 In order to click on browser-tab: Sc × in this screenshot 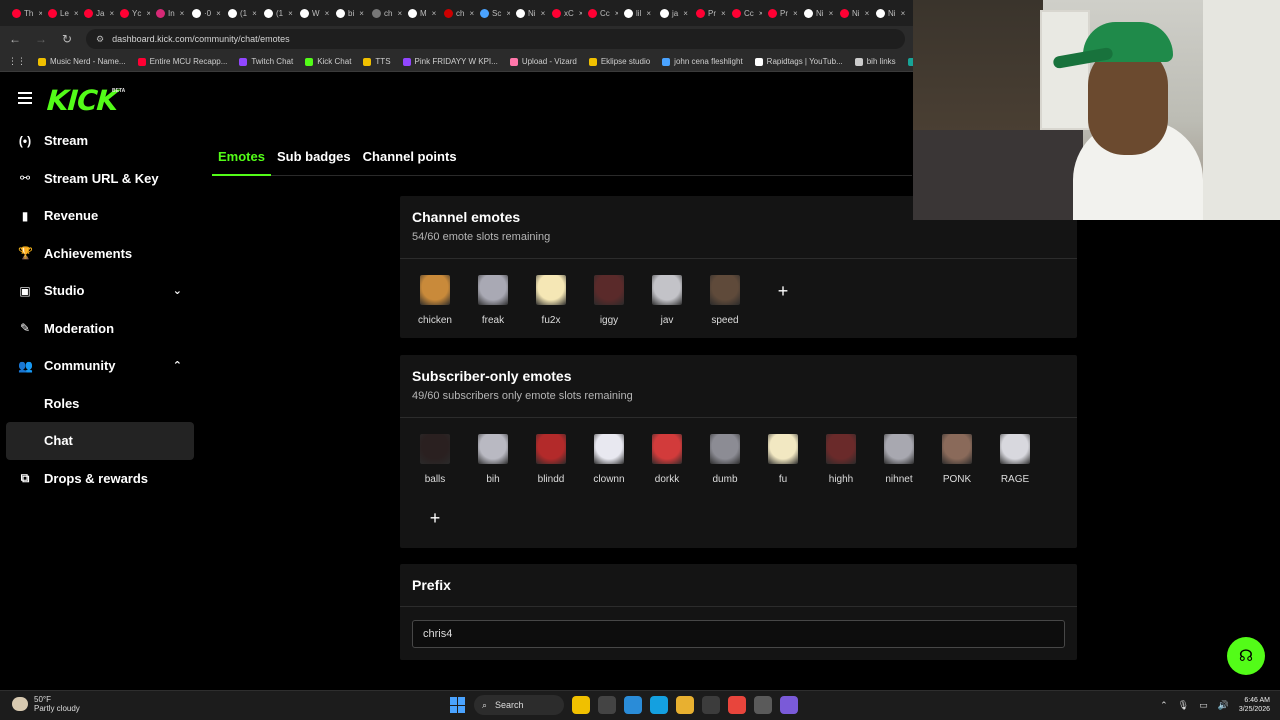, I will do `click(492, 13)`.